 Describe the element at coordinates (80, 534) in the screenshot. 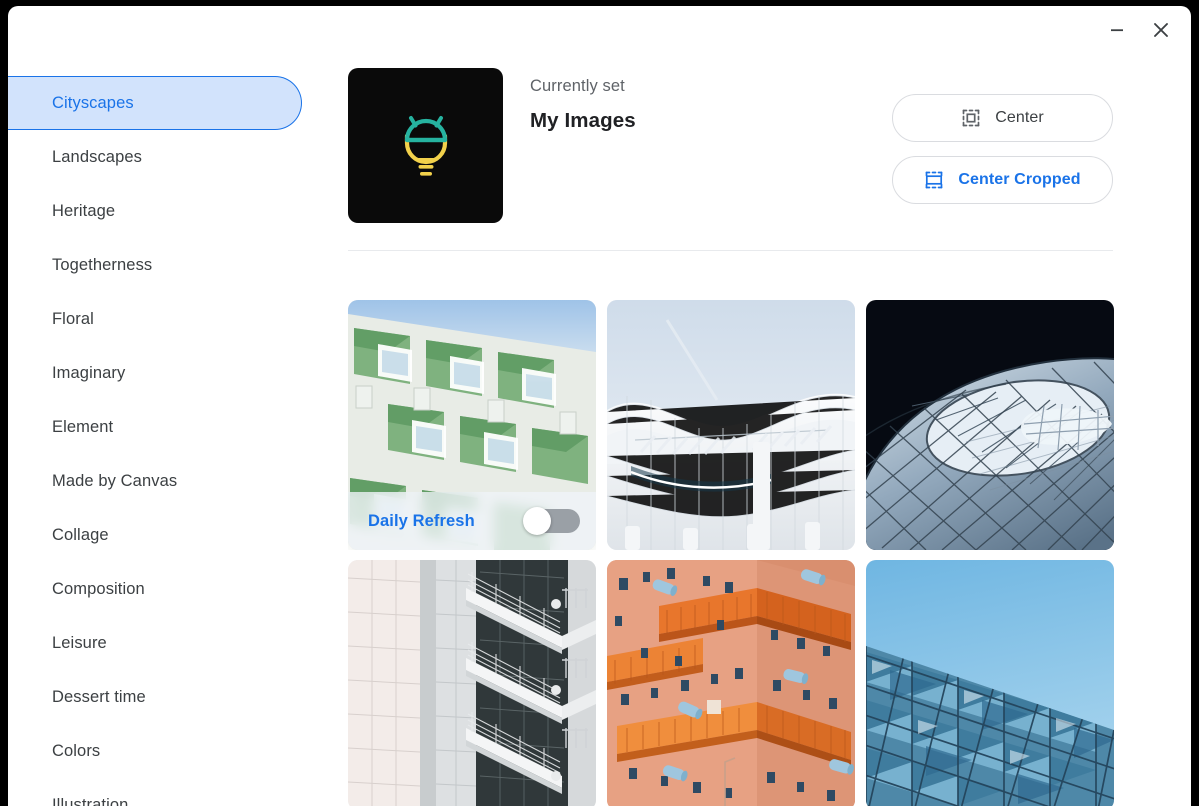

I see `sidebar-item-label: Collage` at that location.